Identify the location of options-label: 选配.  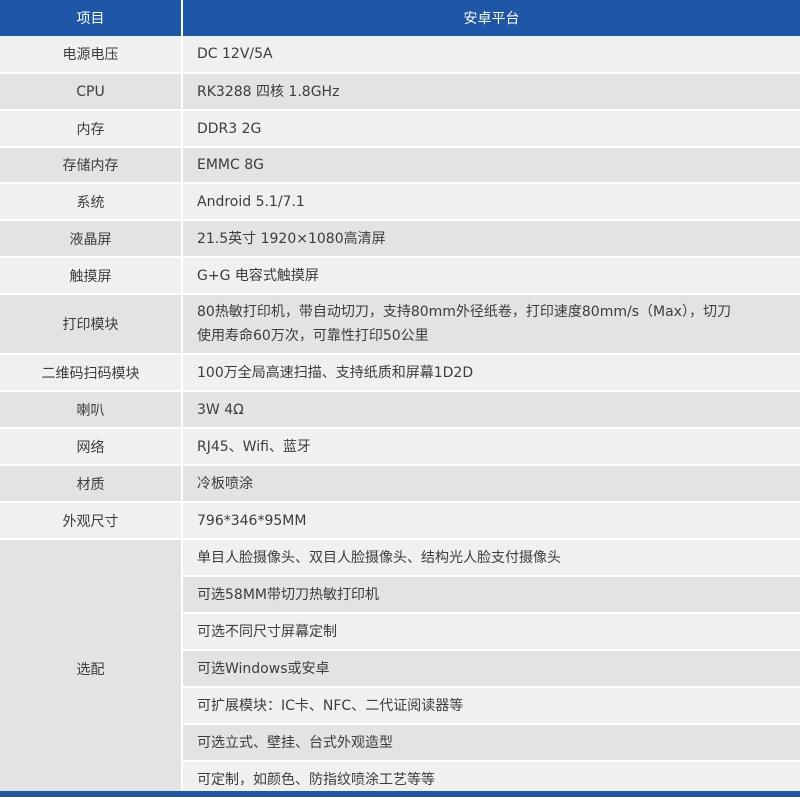
(91, 669).